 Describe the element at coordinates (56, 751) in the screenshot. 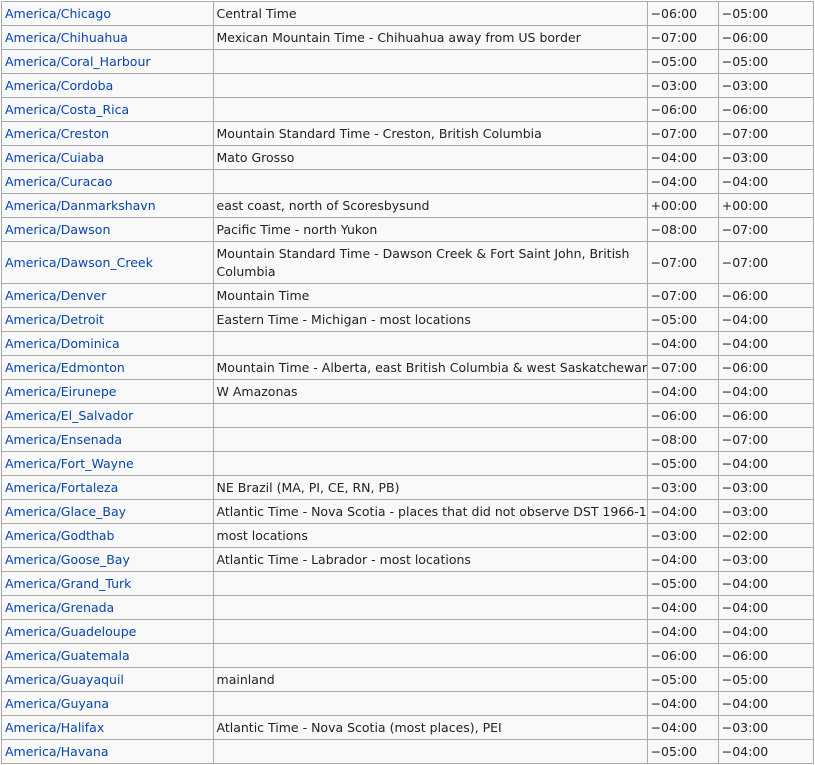

I see `timezone-link: America/Havana` at that location.